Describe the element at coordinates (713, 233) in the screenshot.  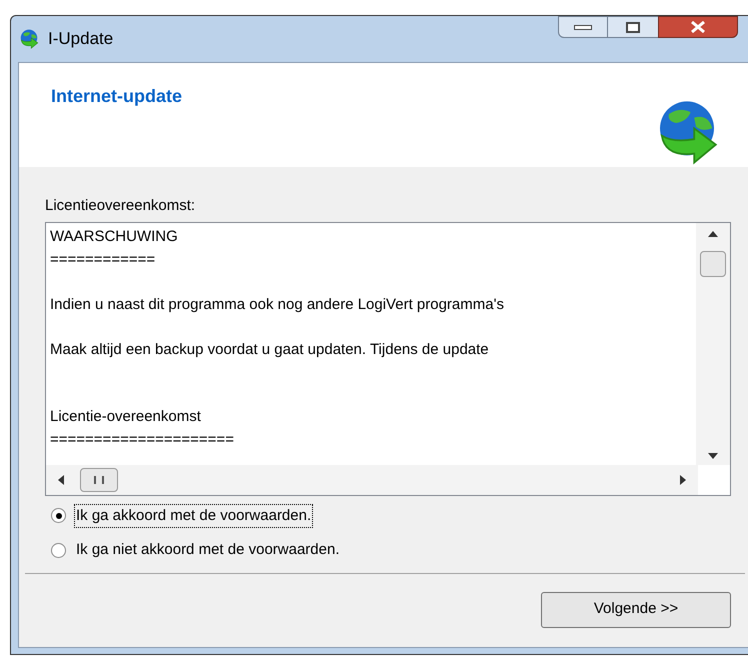
I see `scroll-up-icon` at that location.